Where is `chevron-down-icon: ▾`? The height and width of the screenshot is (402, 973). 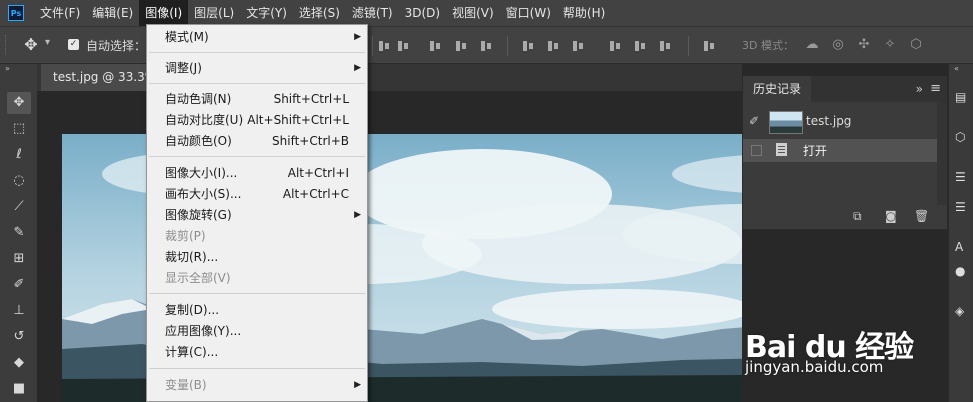 chevron-down-icon: ▾ is located at coordinates (47, 42).